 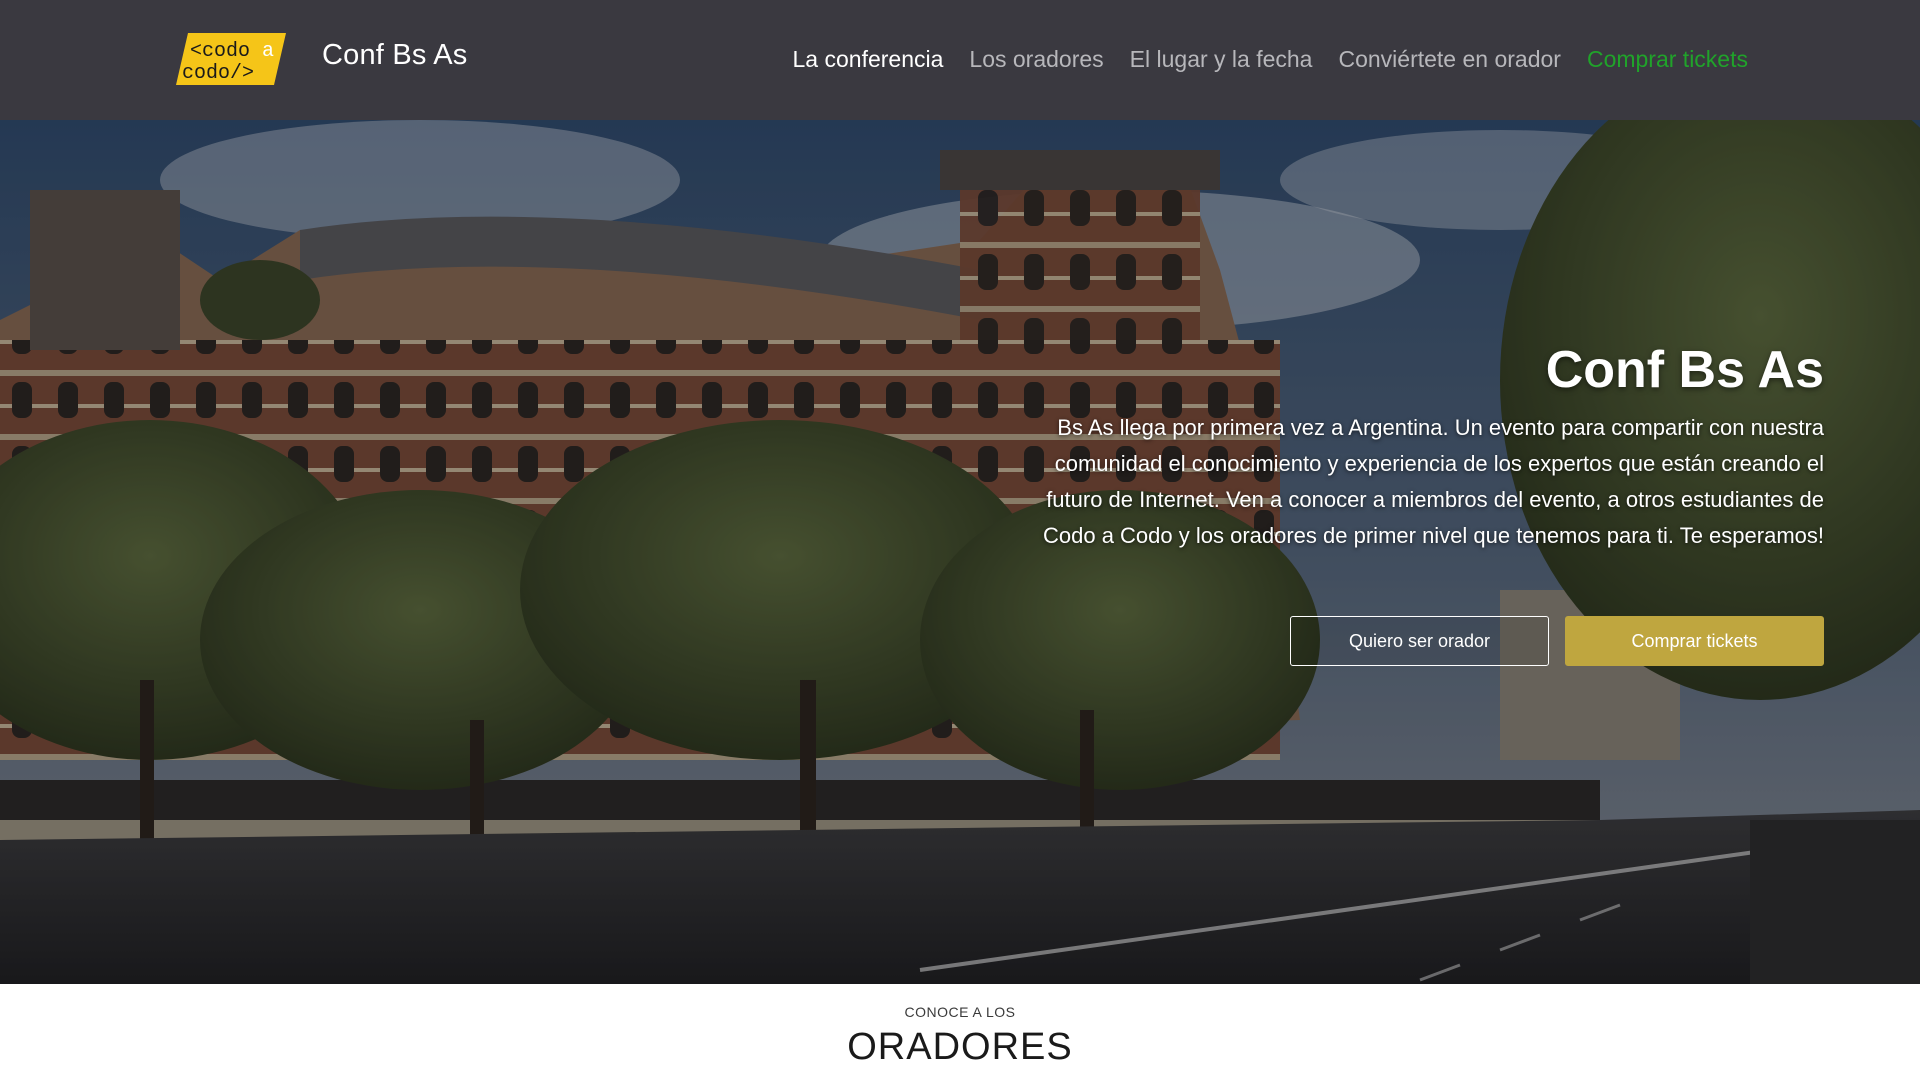 I want to click on comprar-tickets-button: Comprar tickets, so click(x=1694, y=641).